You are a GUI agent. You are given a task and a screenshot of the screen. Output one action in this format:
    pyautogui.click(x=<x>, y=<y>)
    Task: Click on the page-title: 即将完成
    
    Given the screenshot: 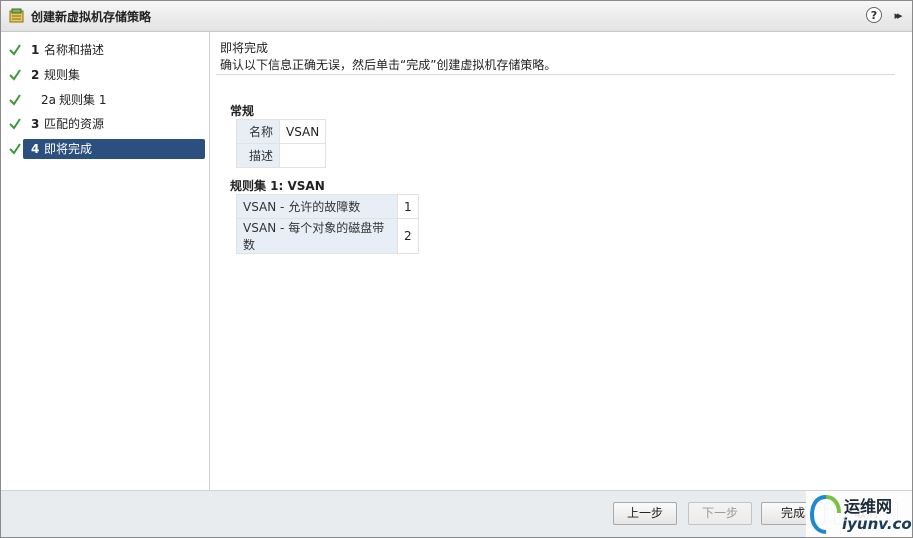 What is the action you would take?
    pyautogui.click(x=244, y=48)
    